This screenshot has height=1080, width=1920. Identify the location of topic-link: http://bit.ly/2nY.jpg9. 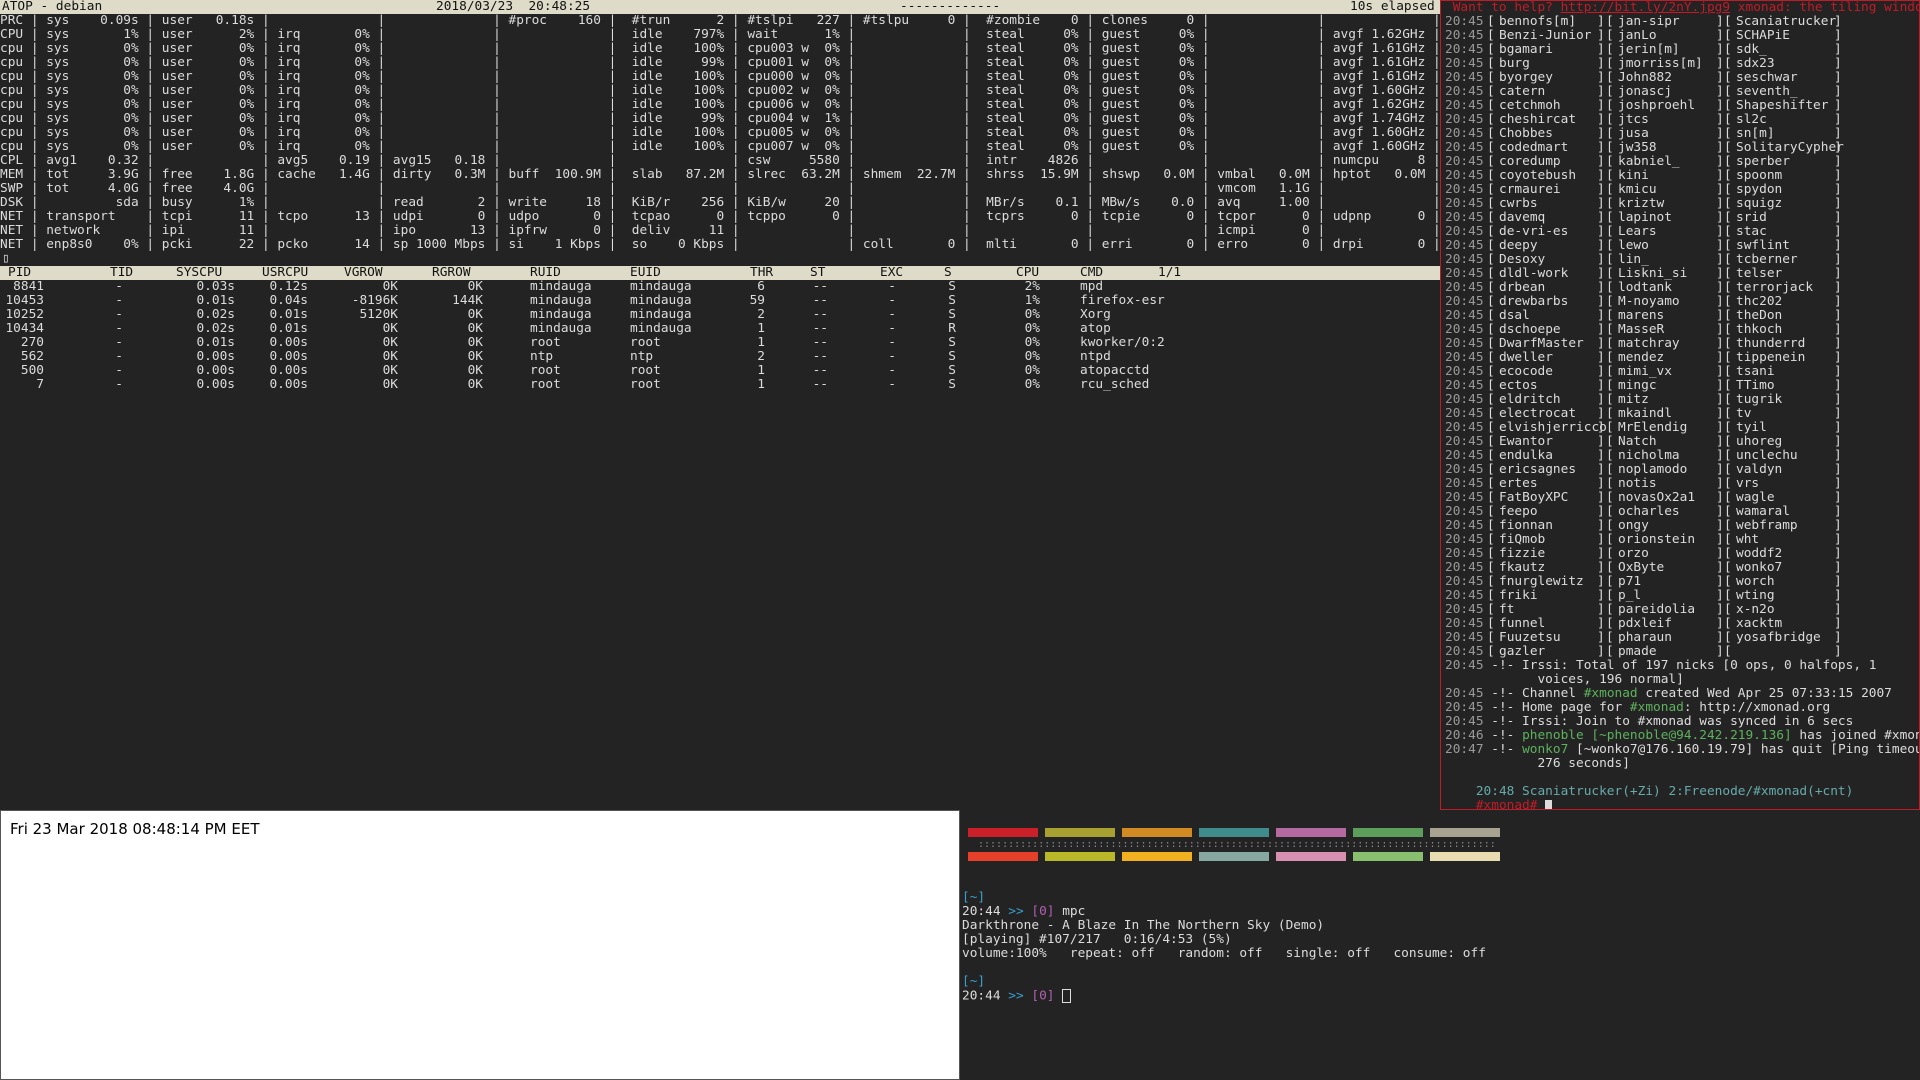
(1646, 8).